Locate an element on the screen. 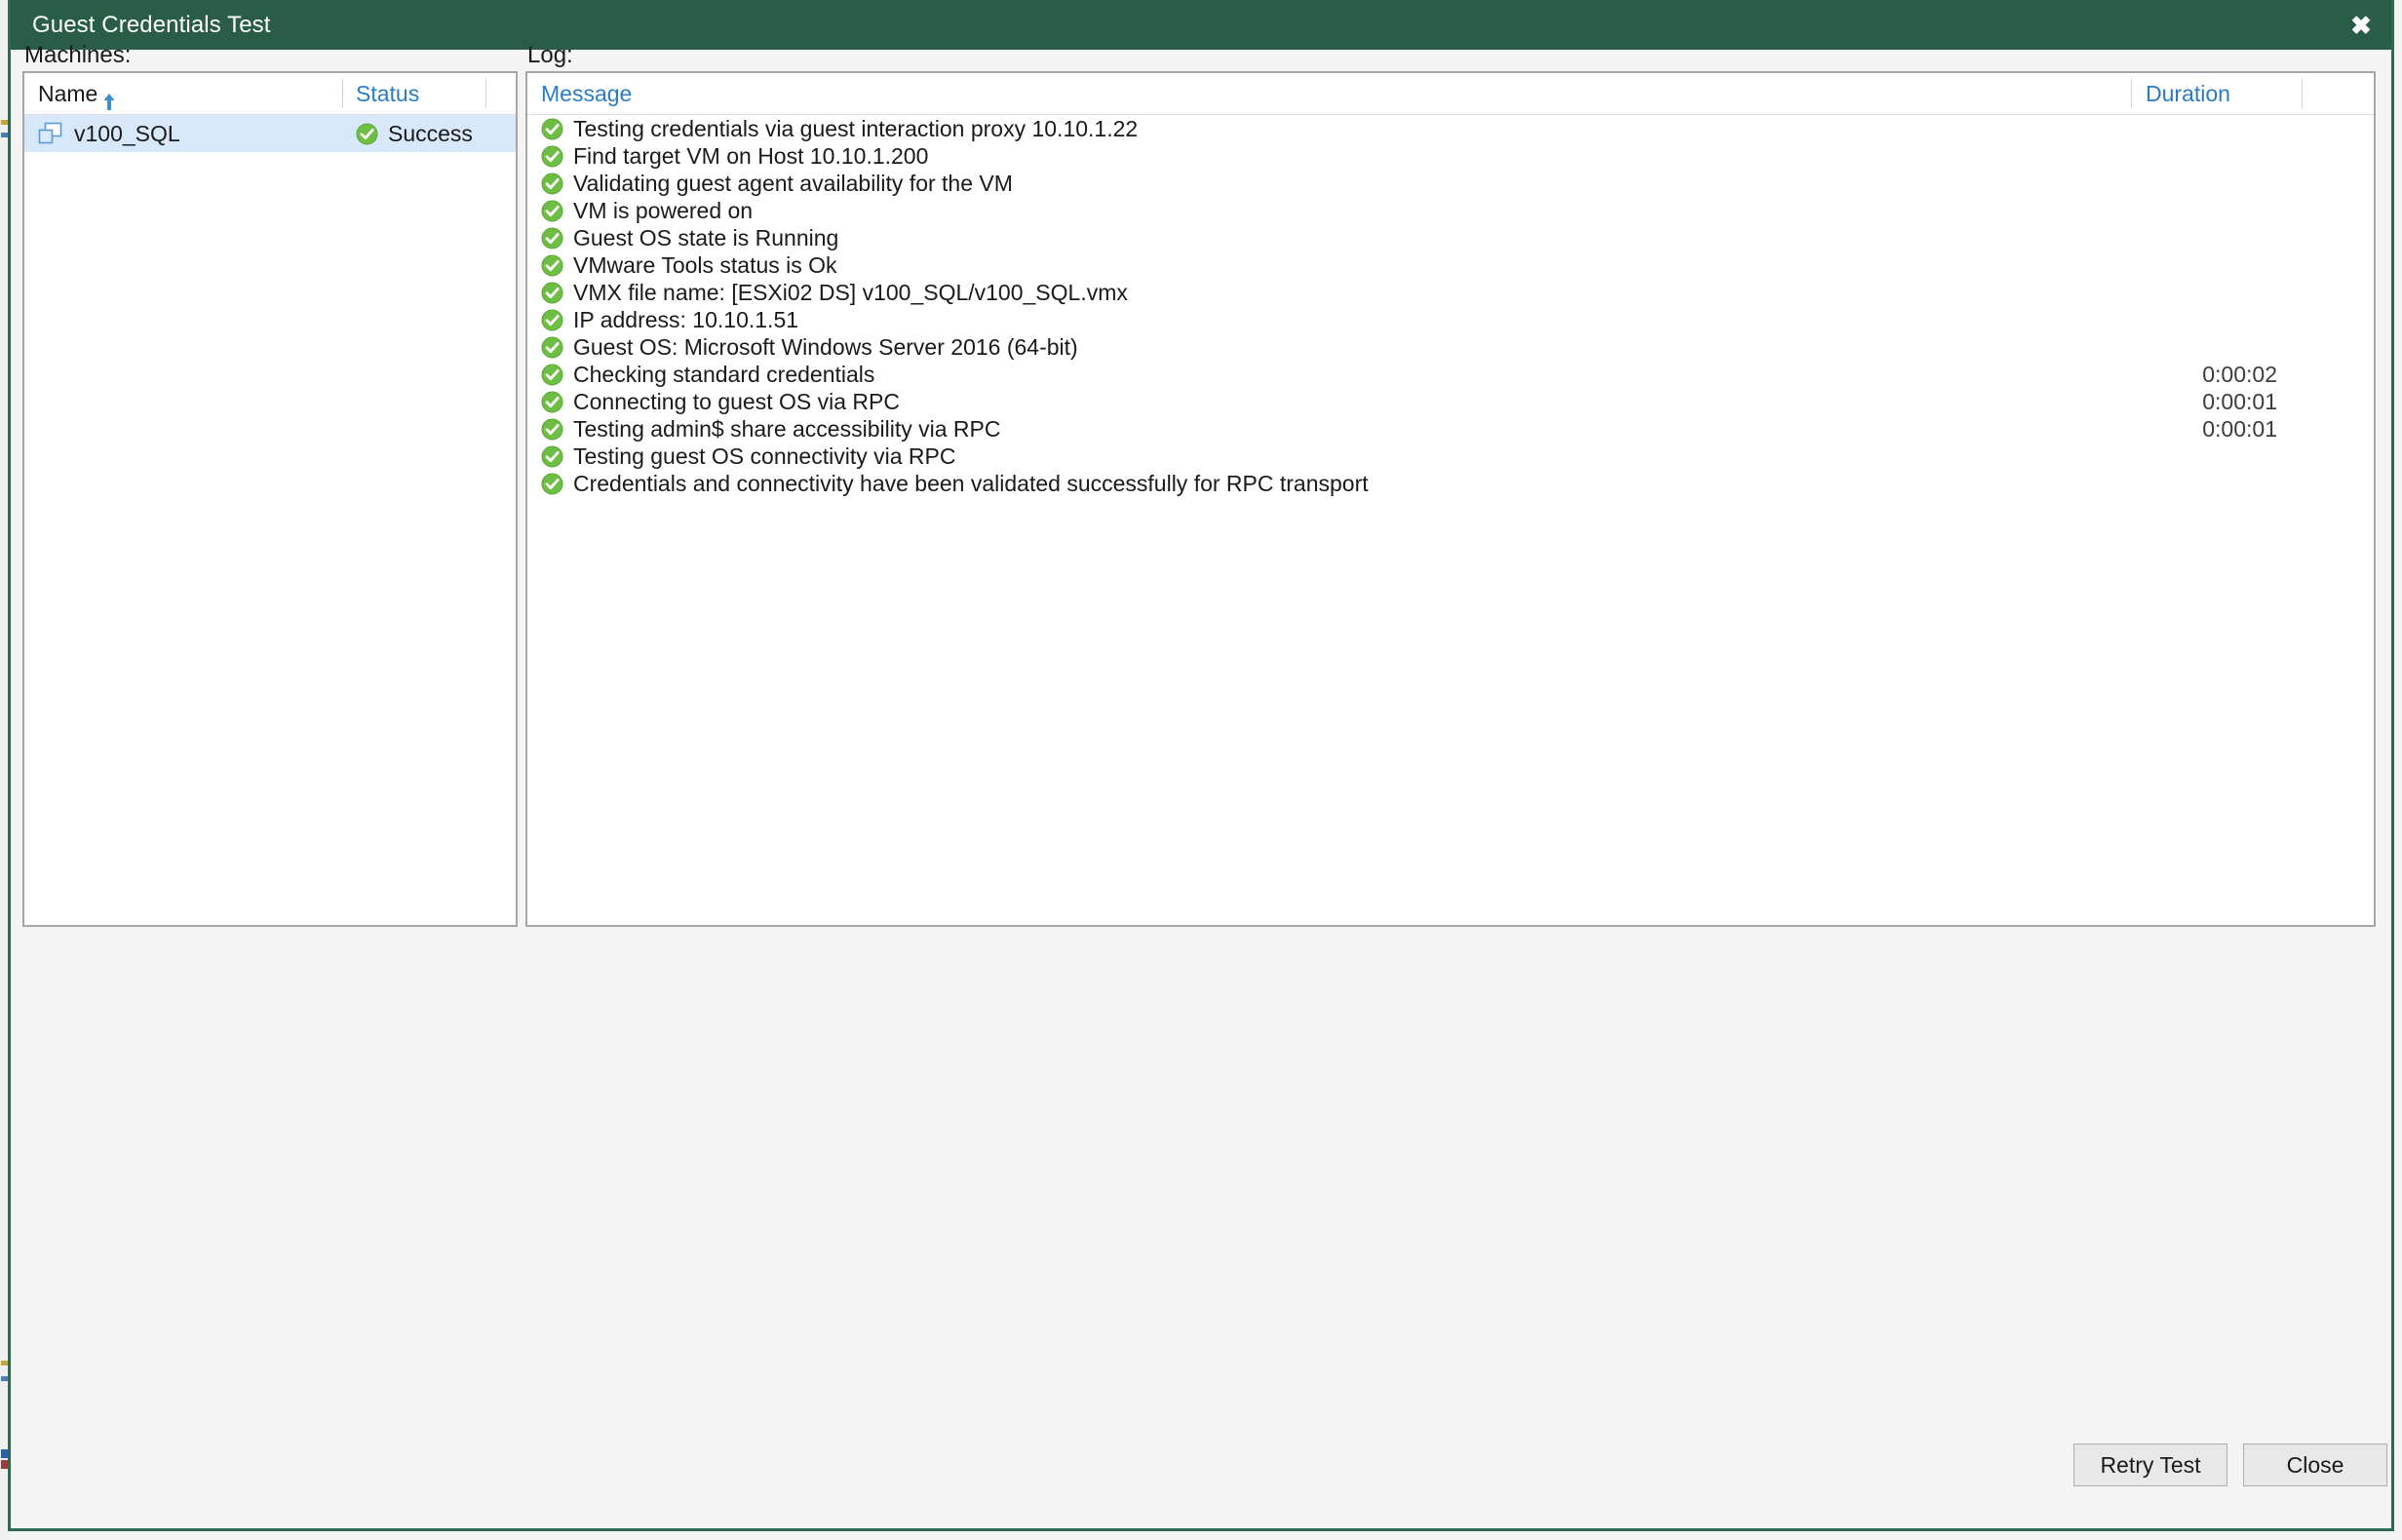 This screenshot has width=2402, height=1540. dialog-footer: Retry Test Close is located at coordinates (1201, 1469).